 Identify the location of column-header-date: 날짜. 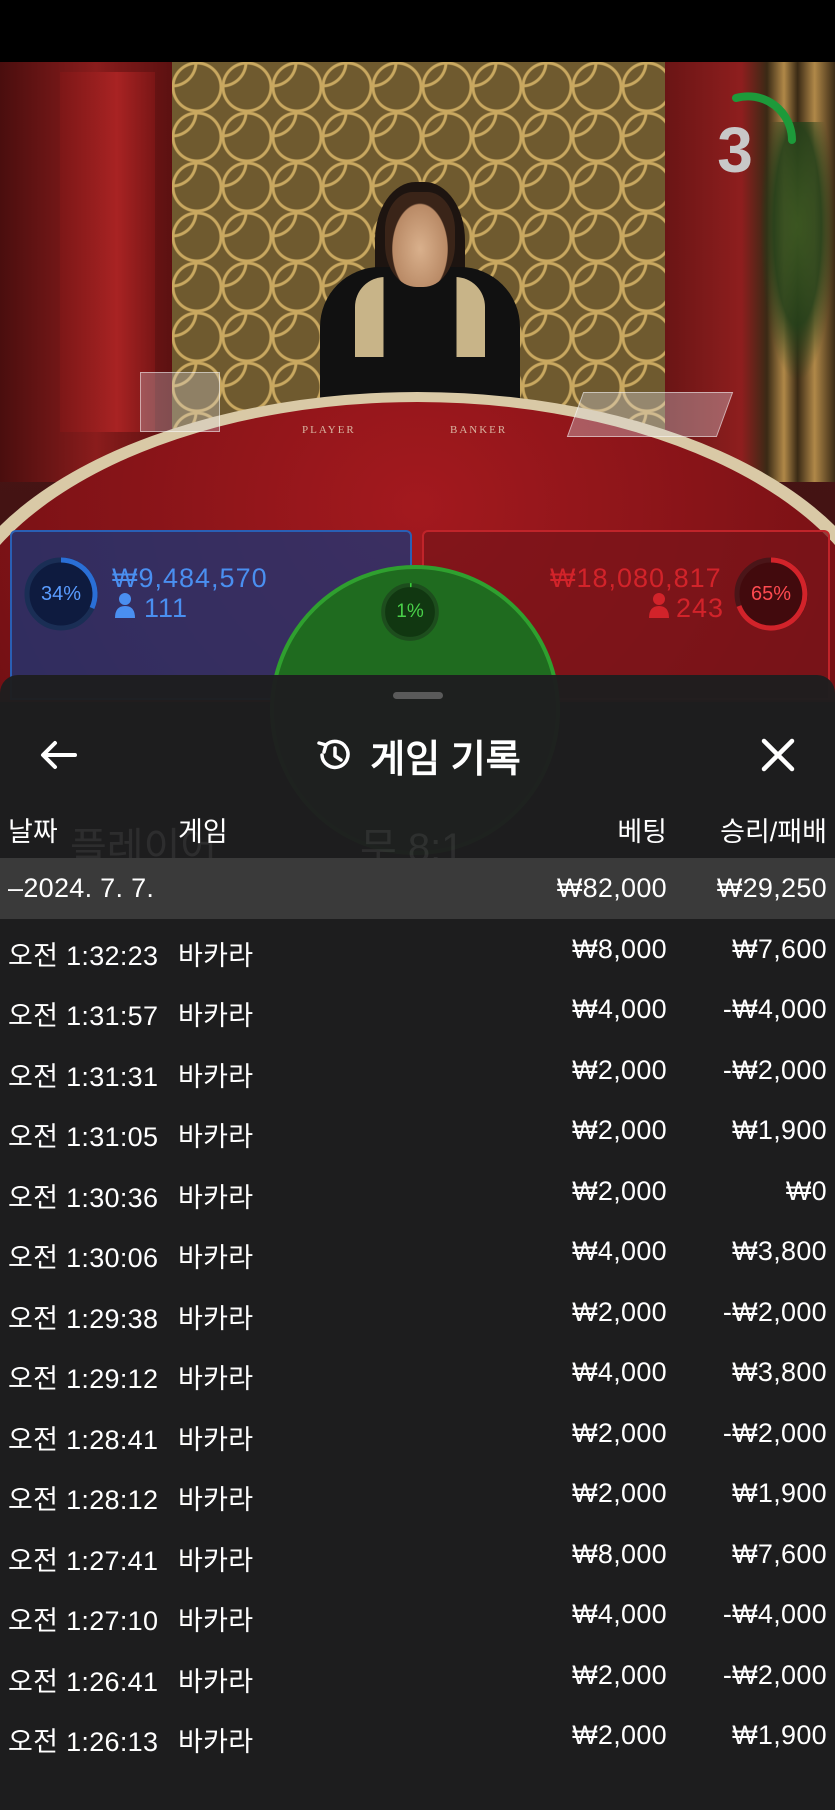
(33, 829).